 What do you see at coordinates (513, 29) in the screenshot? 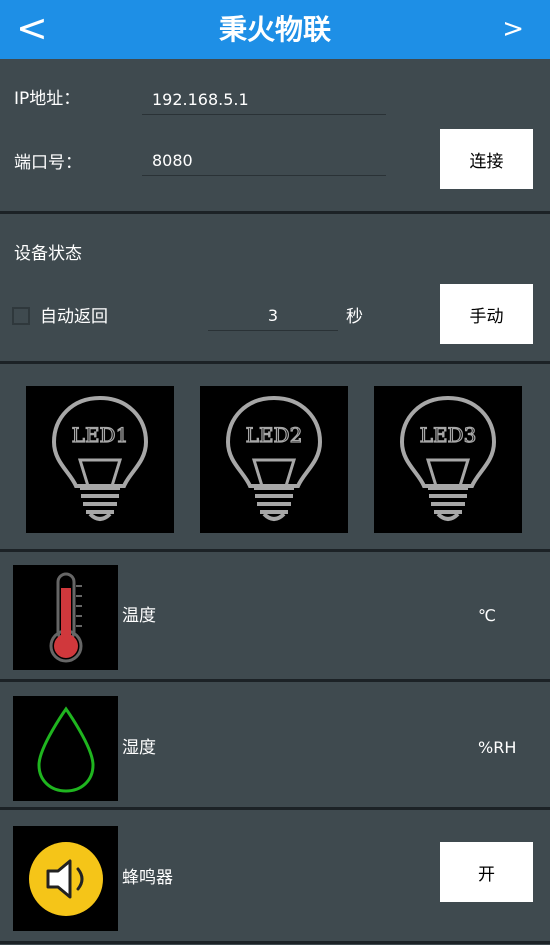
I see `next-button: >` at bounding box center [513, 29].